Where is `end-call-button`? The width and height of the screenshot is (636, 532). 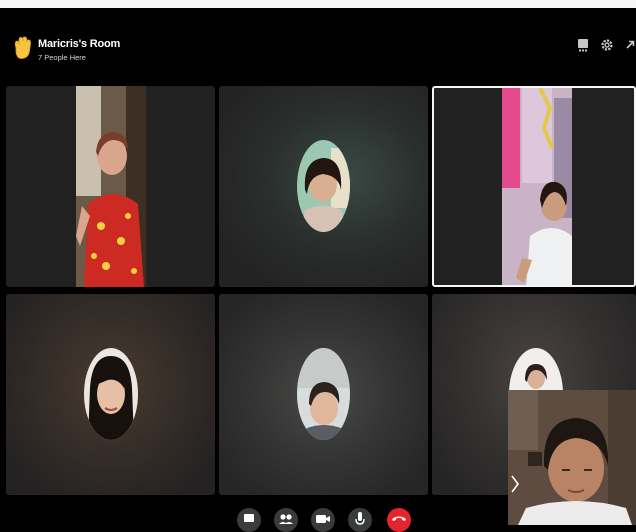
end-call-button is located at coordinates (399, 520).